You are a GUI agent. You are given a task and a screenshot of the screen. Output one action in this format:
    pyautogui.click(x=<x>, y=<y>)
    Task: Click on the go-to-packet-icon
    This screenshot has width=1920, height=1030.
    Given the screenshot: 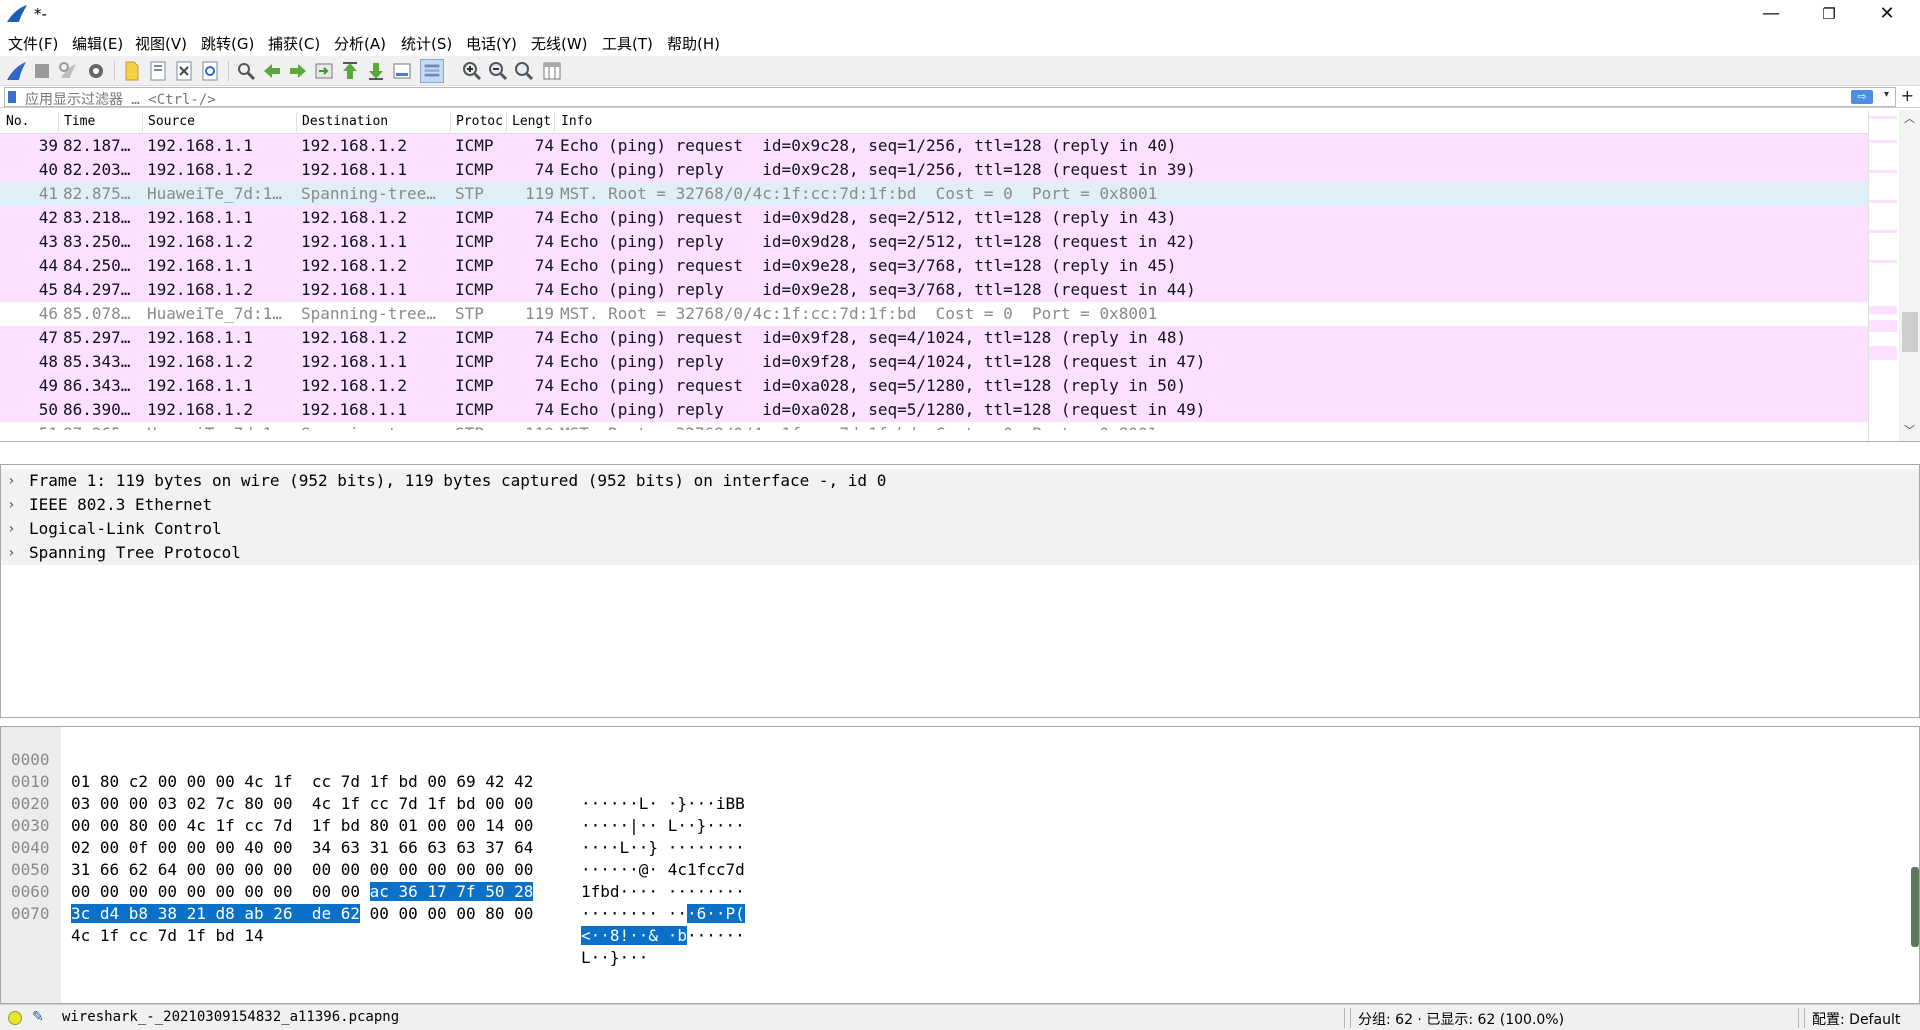 What is the action you would take?
    pyautogui.click(x=324, y=71)
    